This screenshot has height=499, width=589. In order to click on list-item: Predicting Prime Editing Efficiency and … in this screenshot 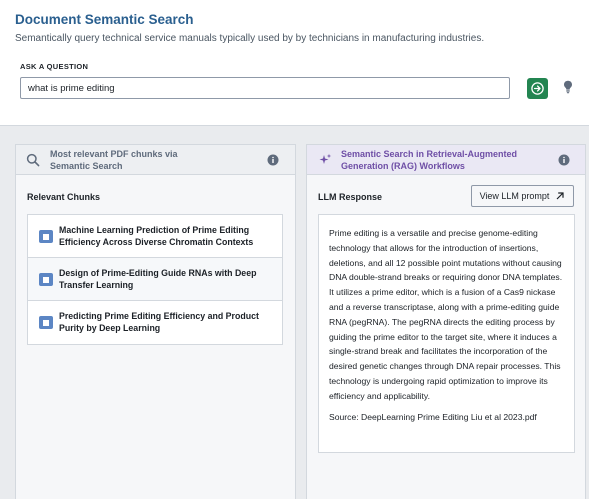, I will do `click(155, 322)`.